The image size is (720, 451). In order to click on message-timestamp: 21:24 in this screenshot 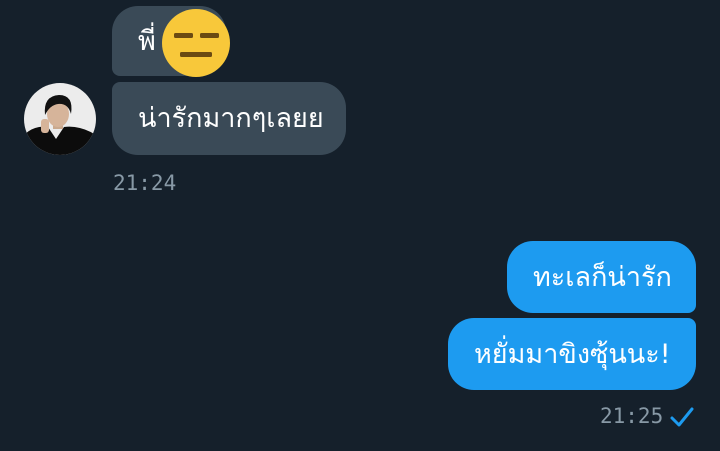, I will do `click(145, 183)`.